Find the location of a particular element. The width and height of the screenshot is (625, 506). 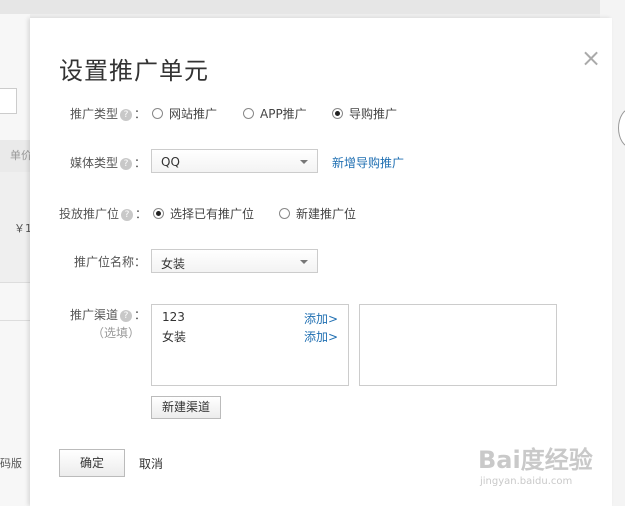

channel-label-group: 推广渠道?： is located at coordinates (108, 314).